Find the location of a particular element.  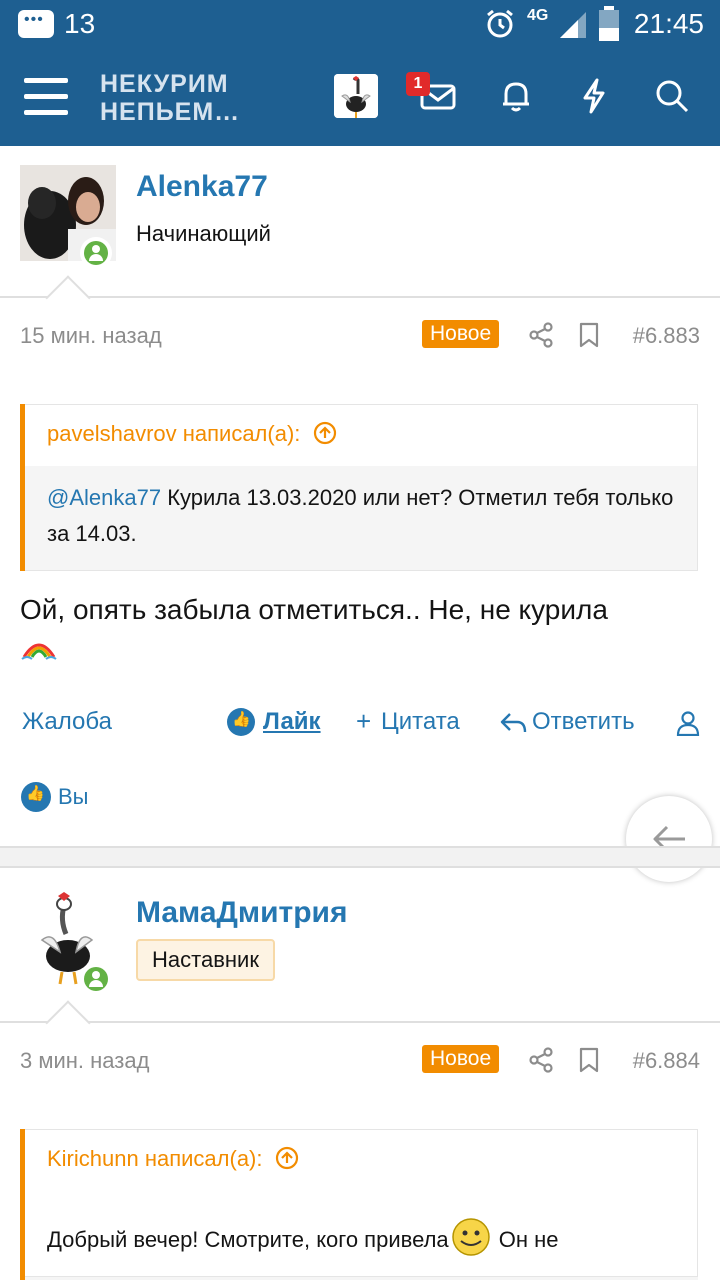

posts-separator is located at coordinates (360, 857).